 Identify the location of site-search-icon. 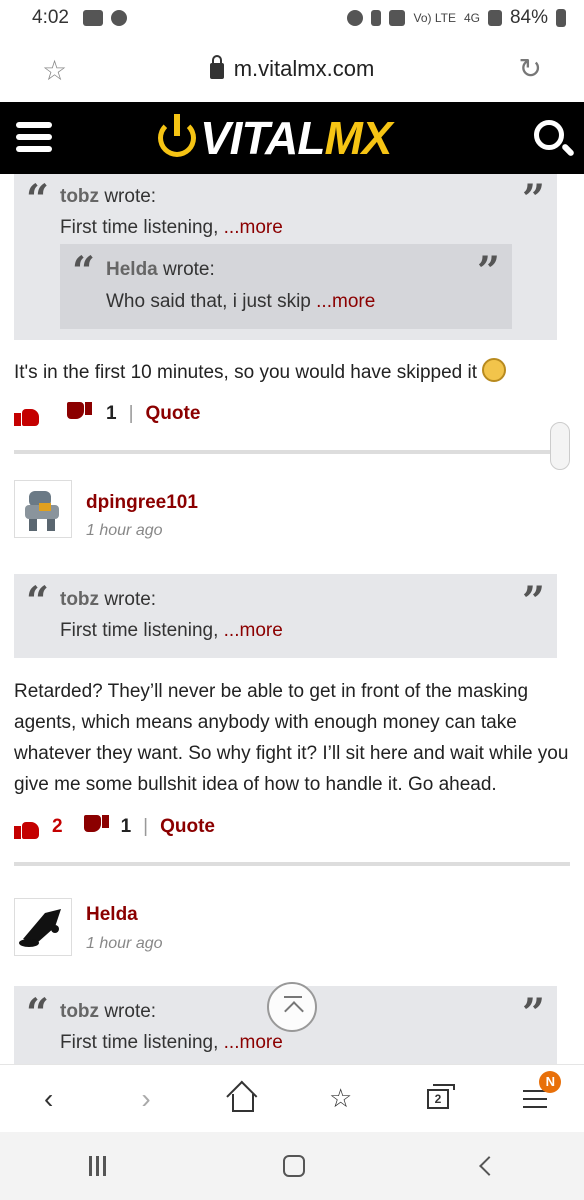
(549, 135).